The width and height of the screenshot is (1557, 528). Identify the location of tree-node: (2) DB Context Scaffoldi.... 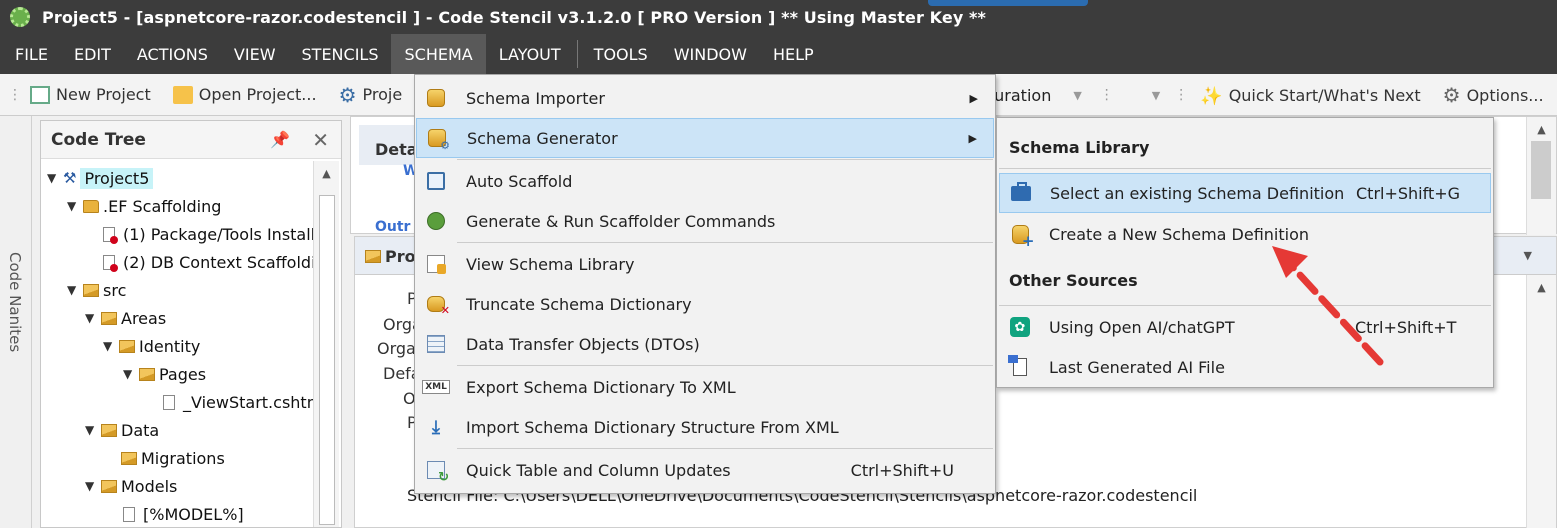
(217, 262).